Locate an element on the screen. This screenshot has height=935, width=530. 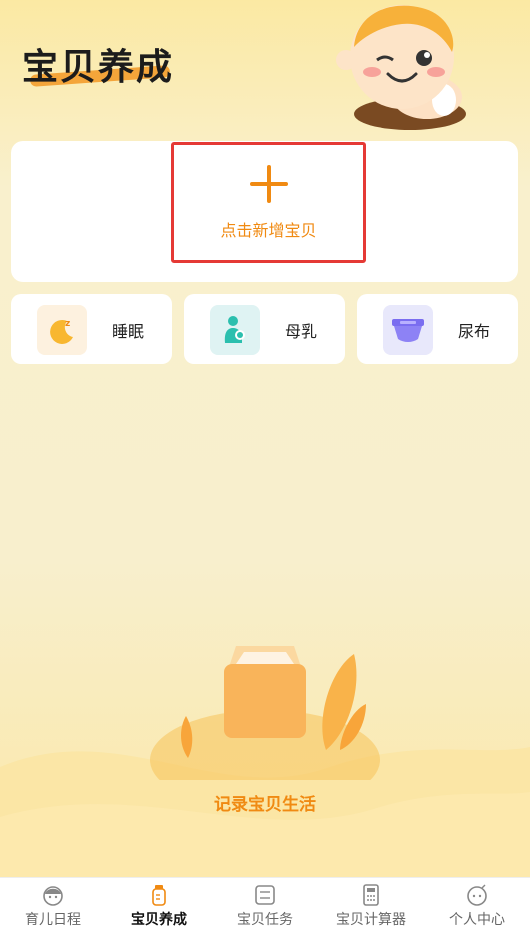
bottle-icon is located at coordinates (159, 895).